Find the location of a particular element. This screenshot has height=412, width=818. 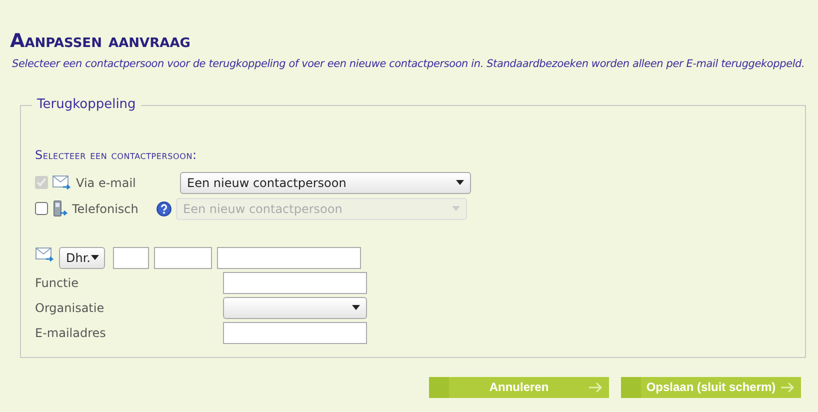

organisation-select is located at coordinates (295, 307).